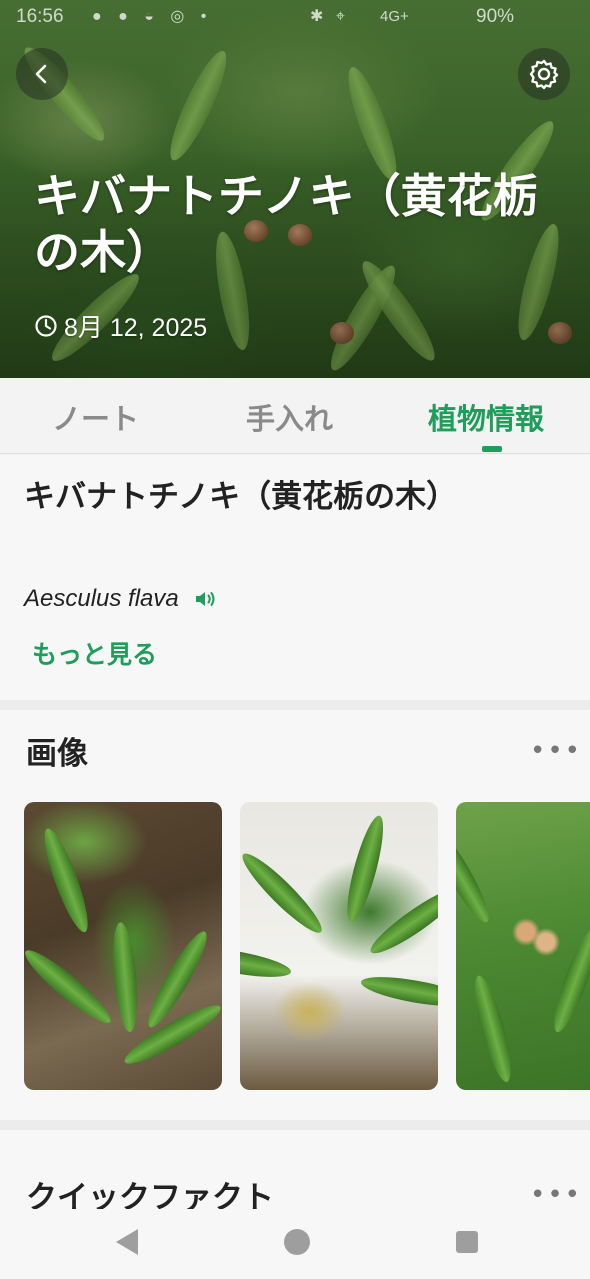 Image resolution: width=590 pixels, height=1279 pixels. Describe the element at coordinates (101, 598) in the screenshot. I see `scientific-name: Aesculus flava` at that location.